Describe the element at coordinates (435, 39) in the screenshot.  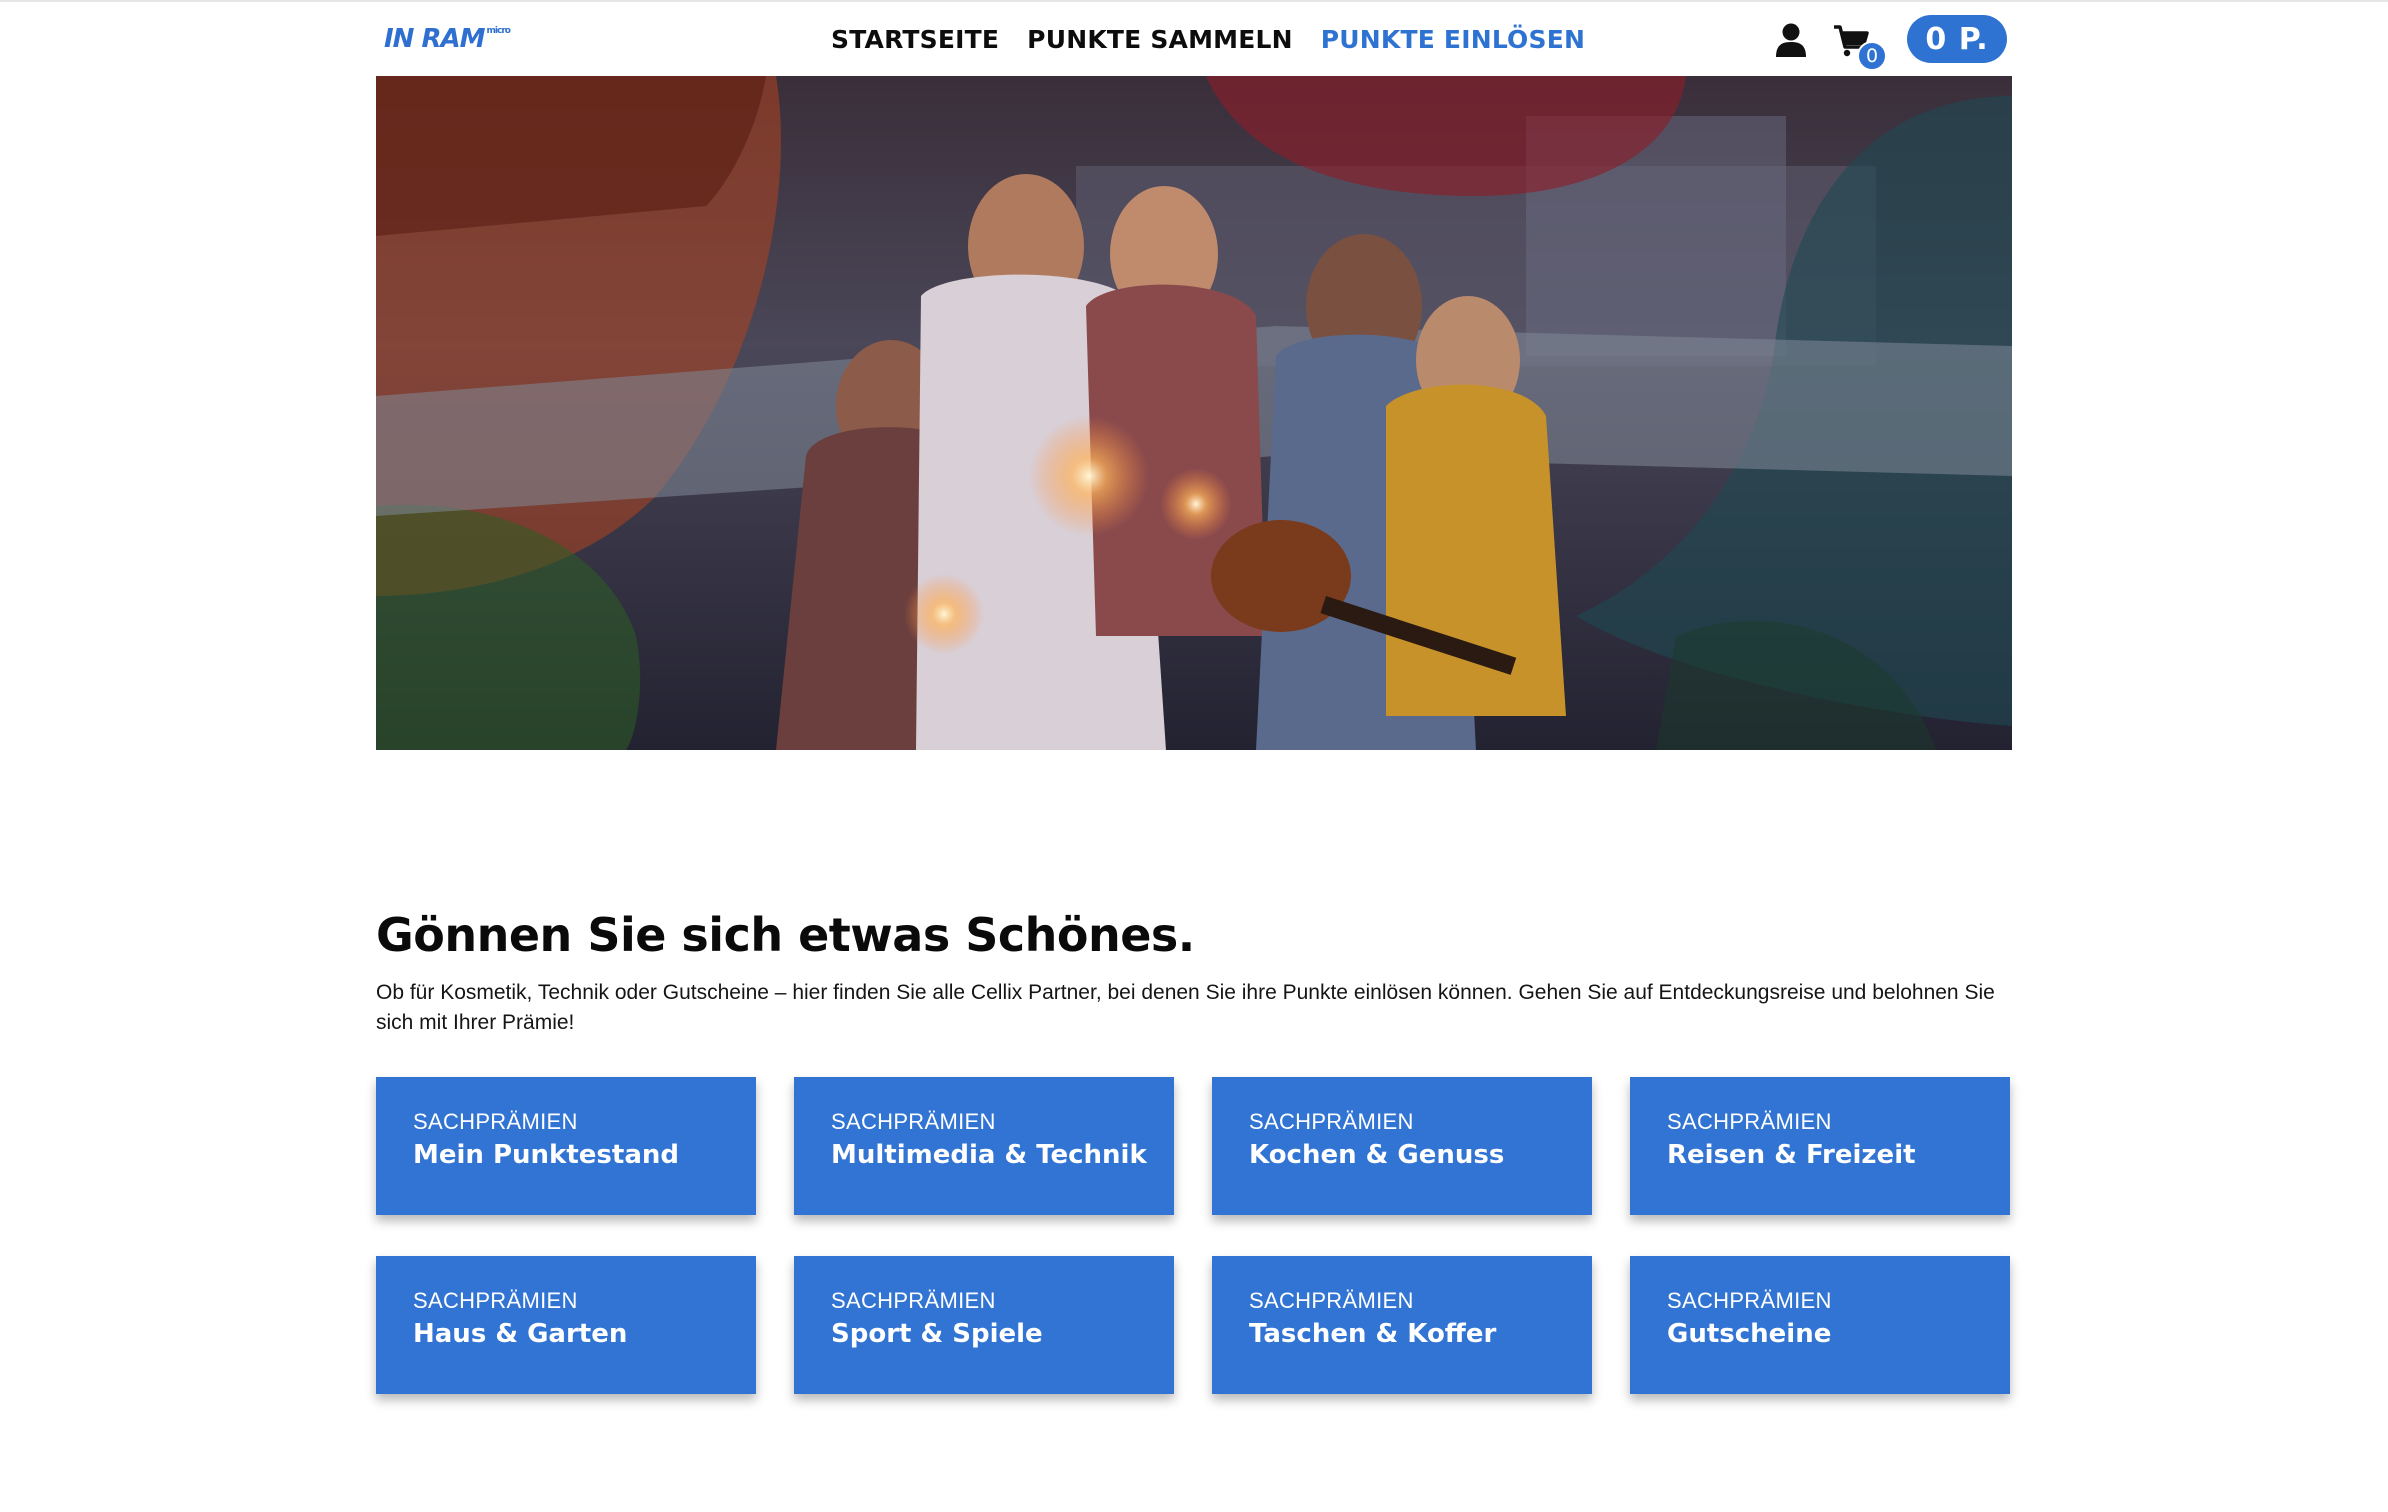
I see `logo-text: IN RAM` at that location.